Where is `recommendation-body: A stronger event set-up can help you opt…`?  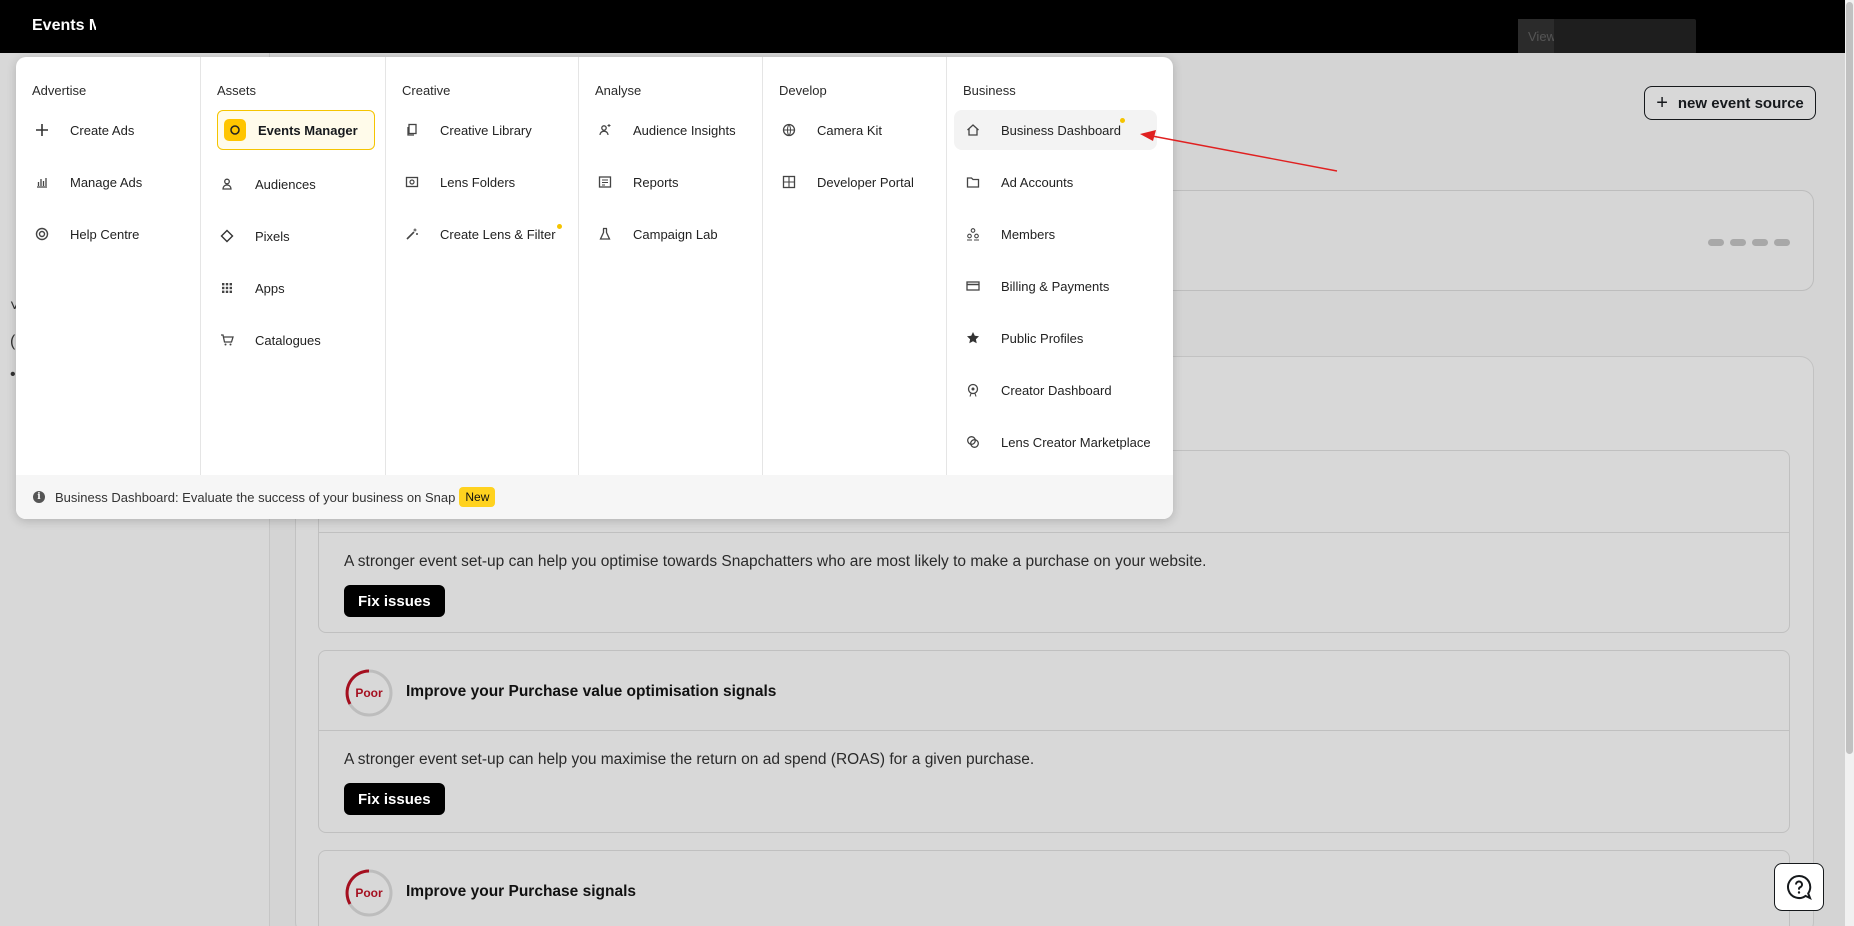 recommendation-body: A stronger event set-up can help you opt… is located at coordinates (1054, 583).